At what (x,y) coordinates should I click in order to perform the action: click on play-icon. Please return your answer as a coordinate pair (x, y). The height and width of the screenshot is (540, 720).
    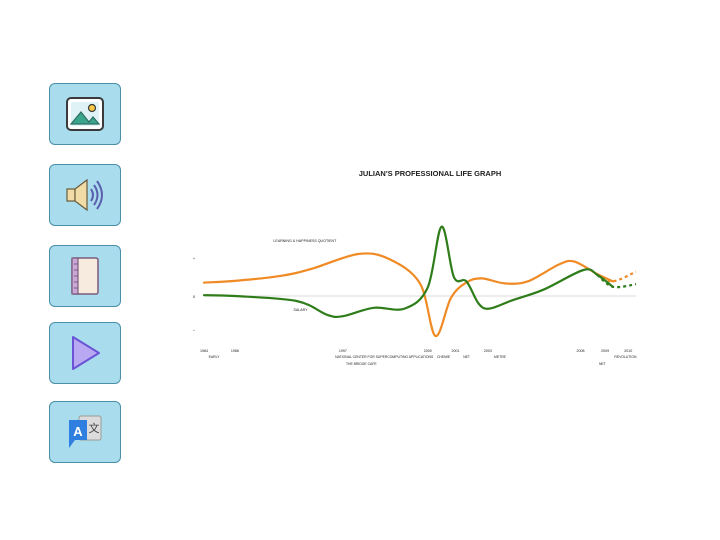
    Looking at the image, I should click on (86, 353).